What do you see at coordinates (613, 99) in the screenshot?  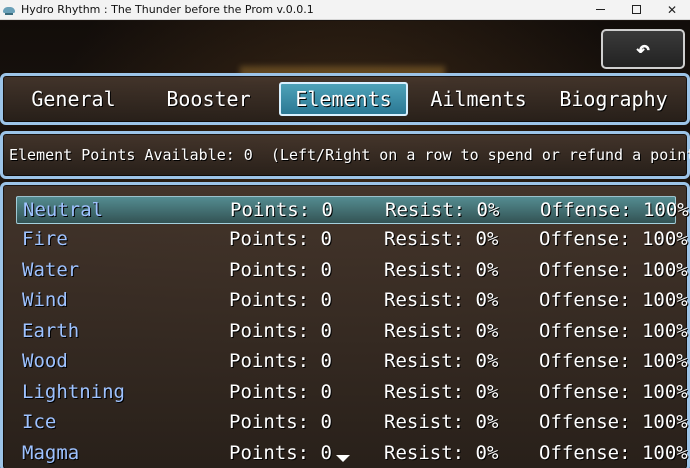 I see `tab-biography: Biography` at bounding box center [613, 99].